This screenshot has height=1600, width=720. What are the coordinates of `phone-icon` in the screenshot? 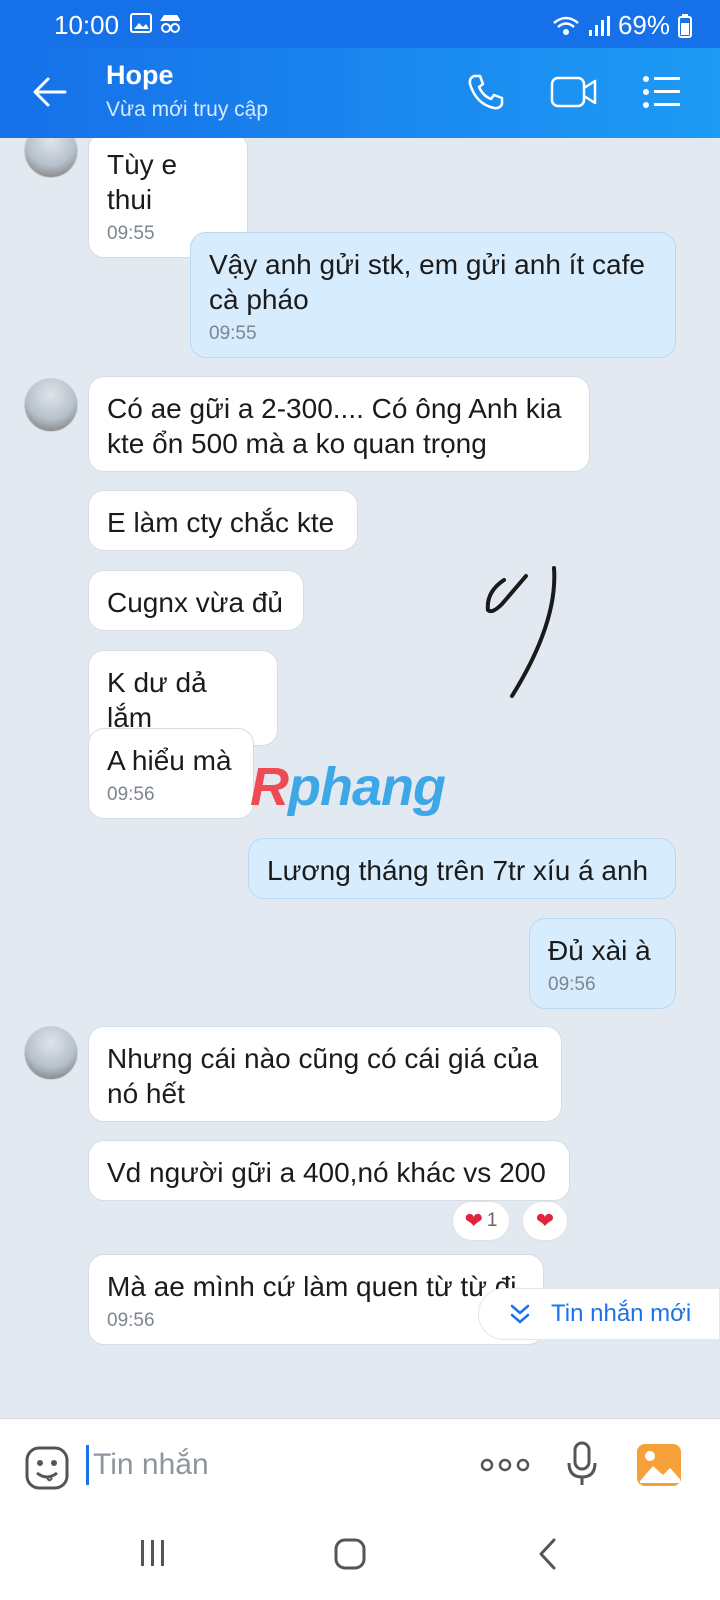 It's located at (486, 94).